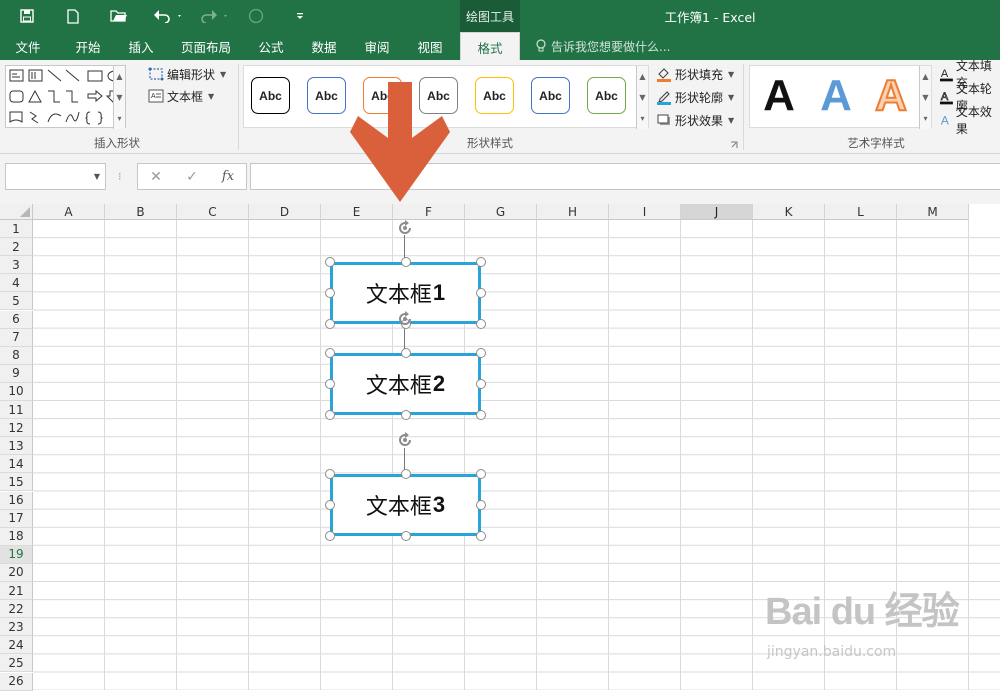  What do you see at coordinates (16, 645) in the screenshot?
I see `row-header: 24` at bounding box center [16, 645].